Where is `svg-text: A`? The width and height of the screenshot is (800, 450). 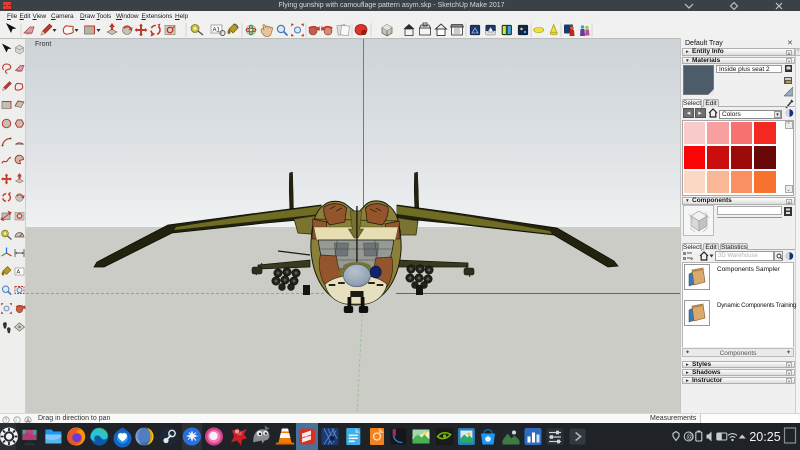
svg-text: A is located at coordinates (19, 273).